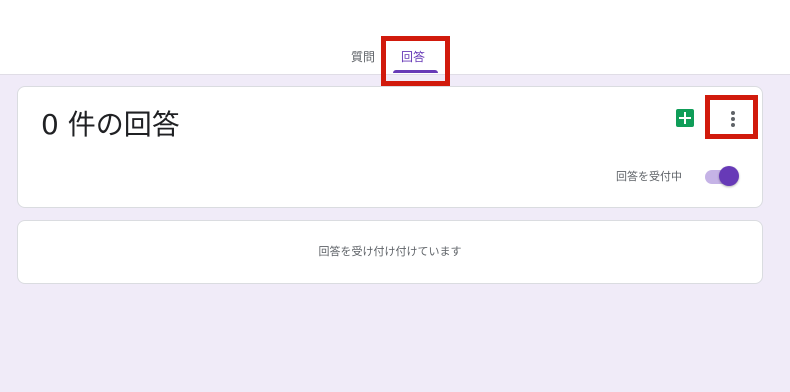  Describe the element at coordinates (685, 118) in the screenshot. I see `google-sheets-icon` at that location.